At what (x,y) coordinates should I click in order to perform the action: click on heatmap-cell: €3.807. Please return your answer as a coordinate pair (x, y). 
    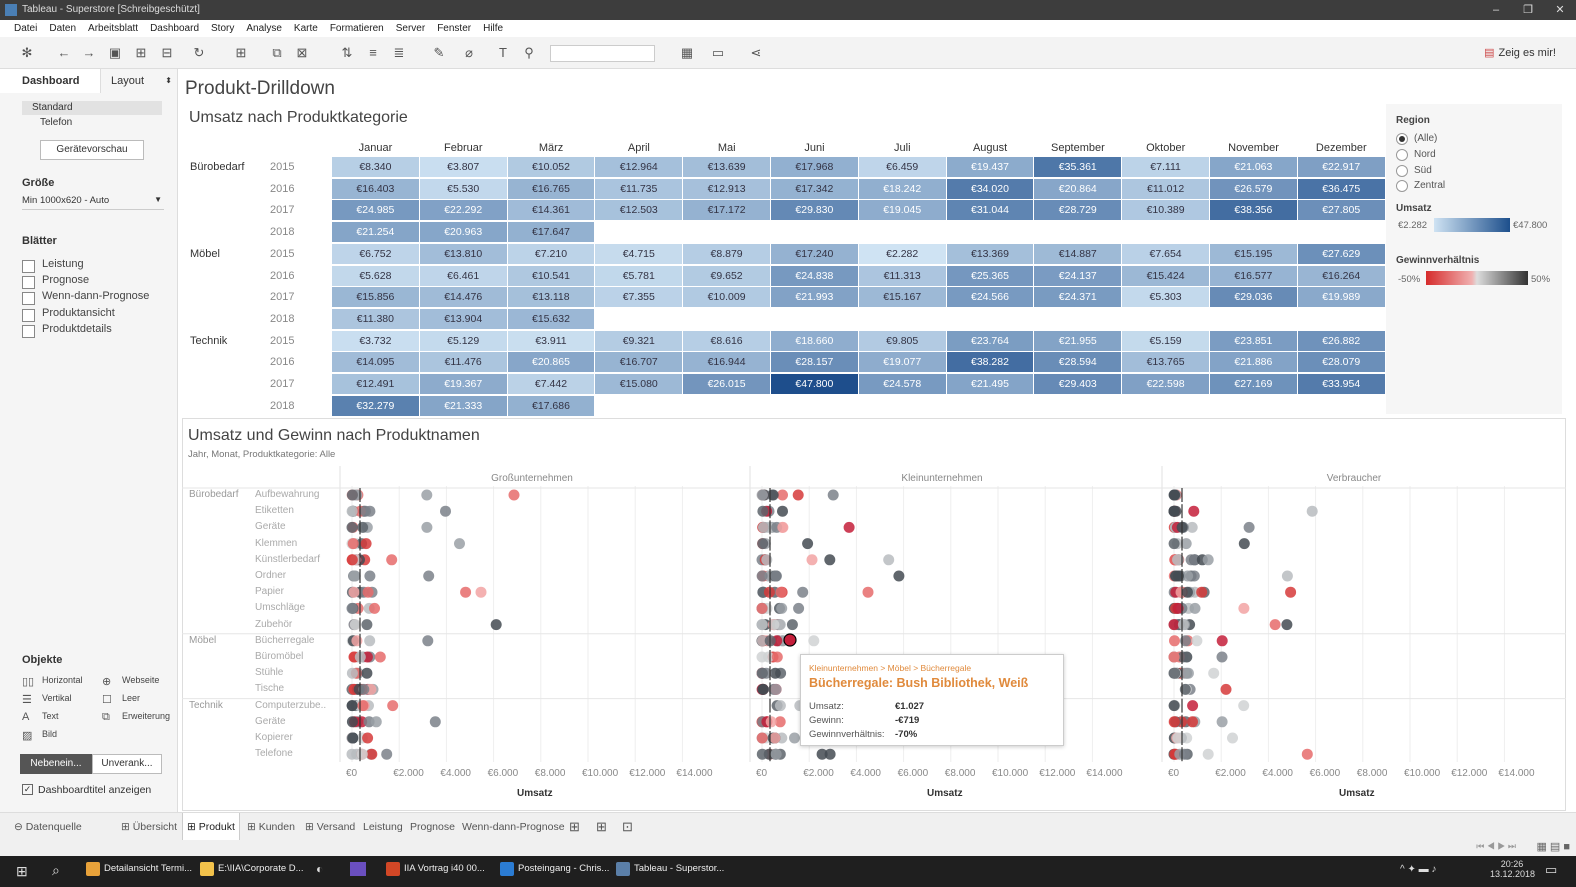
    Looking at the image, I should click on (463, 167).